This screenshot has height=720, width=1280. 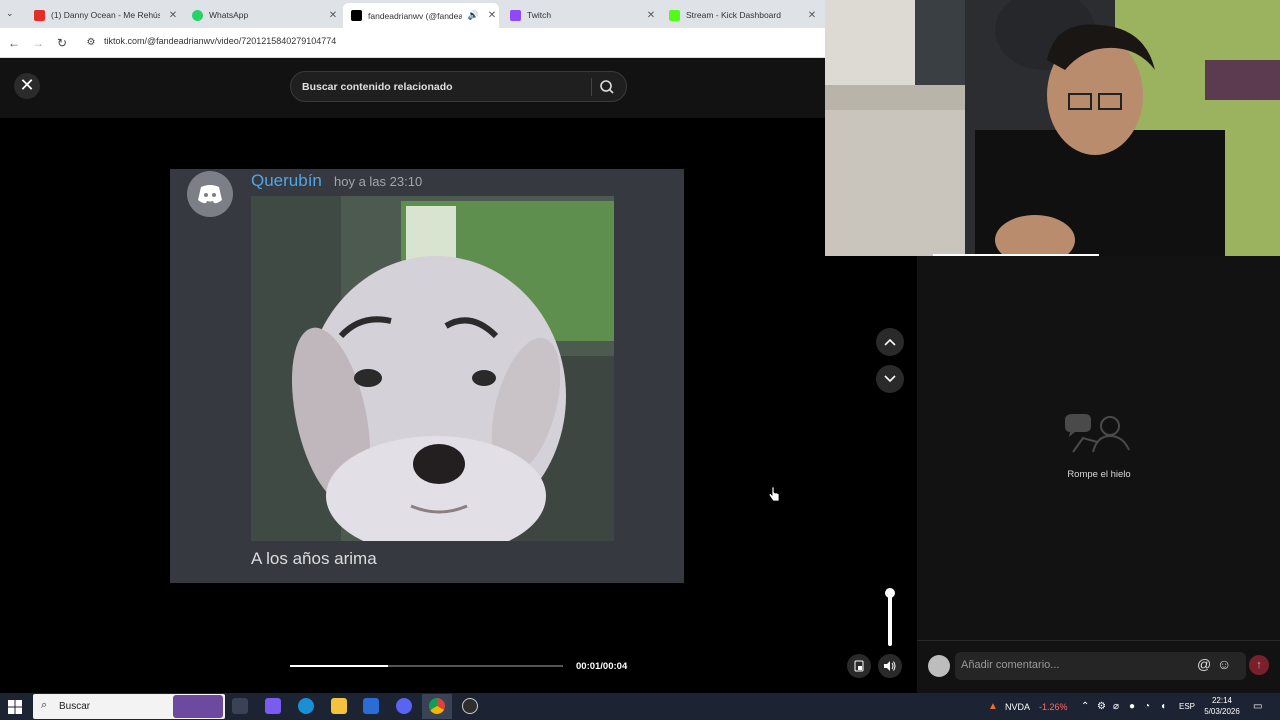 I want to click on discord-logo-icon, so click(x=210, y=194).